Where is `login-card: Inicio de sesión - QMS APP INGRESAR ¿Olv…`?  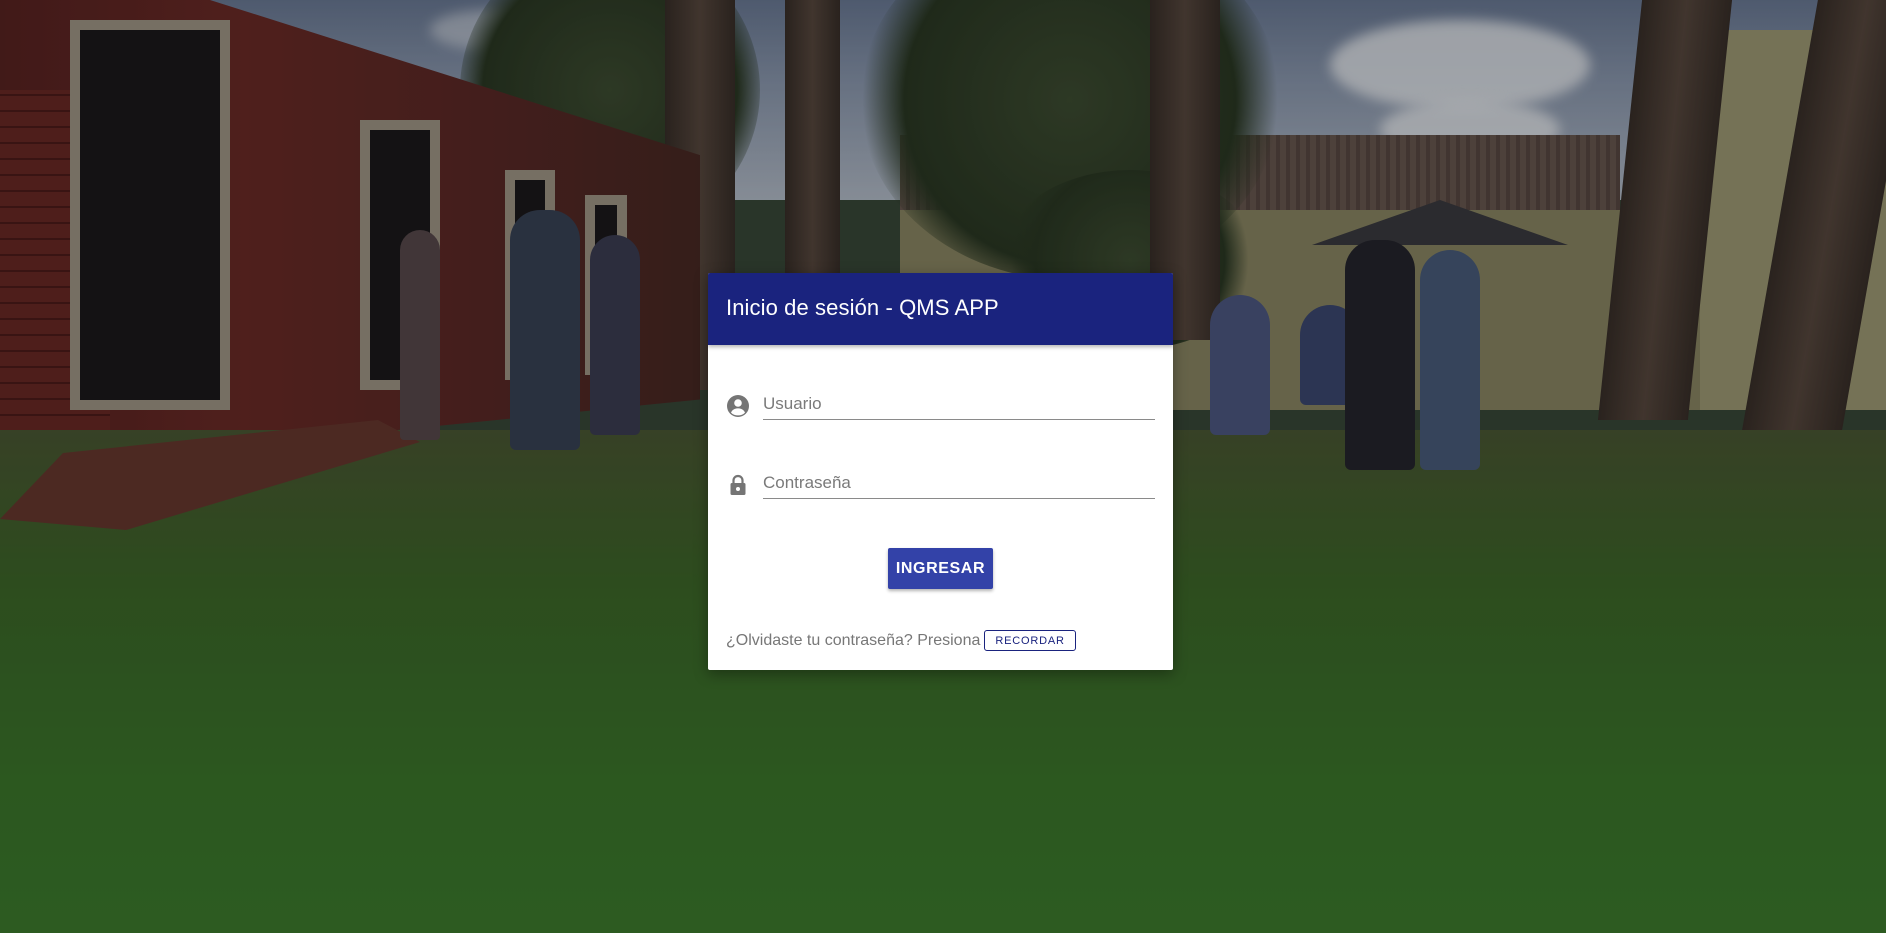
login-card: Inicio de sesión - QMS APP INGRESAR ¿Olv… is located at coordinates (940, 471).